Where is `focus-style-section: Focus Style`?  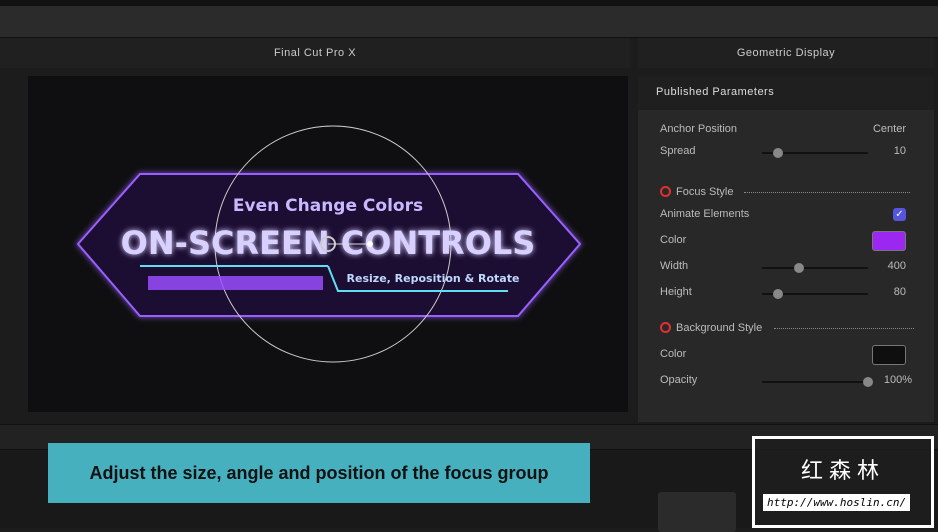 focus-style-section: Focus Style is located at coordinates (785, 192).